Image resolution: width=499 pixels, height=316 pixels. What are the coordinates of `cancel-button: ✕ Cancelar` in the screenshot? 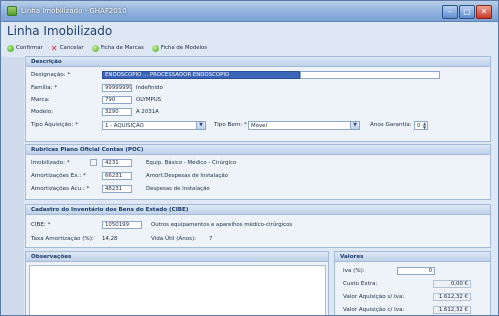 It's located at (67, 48).